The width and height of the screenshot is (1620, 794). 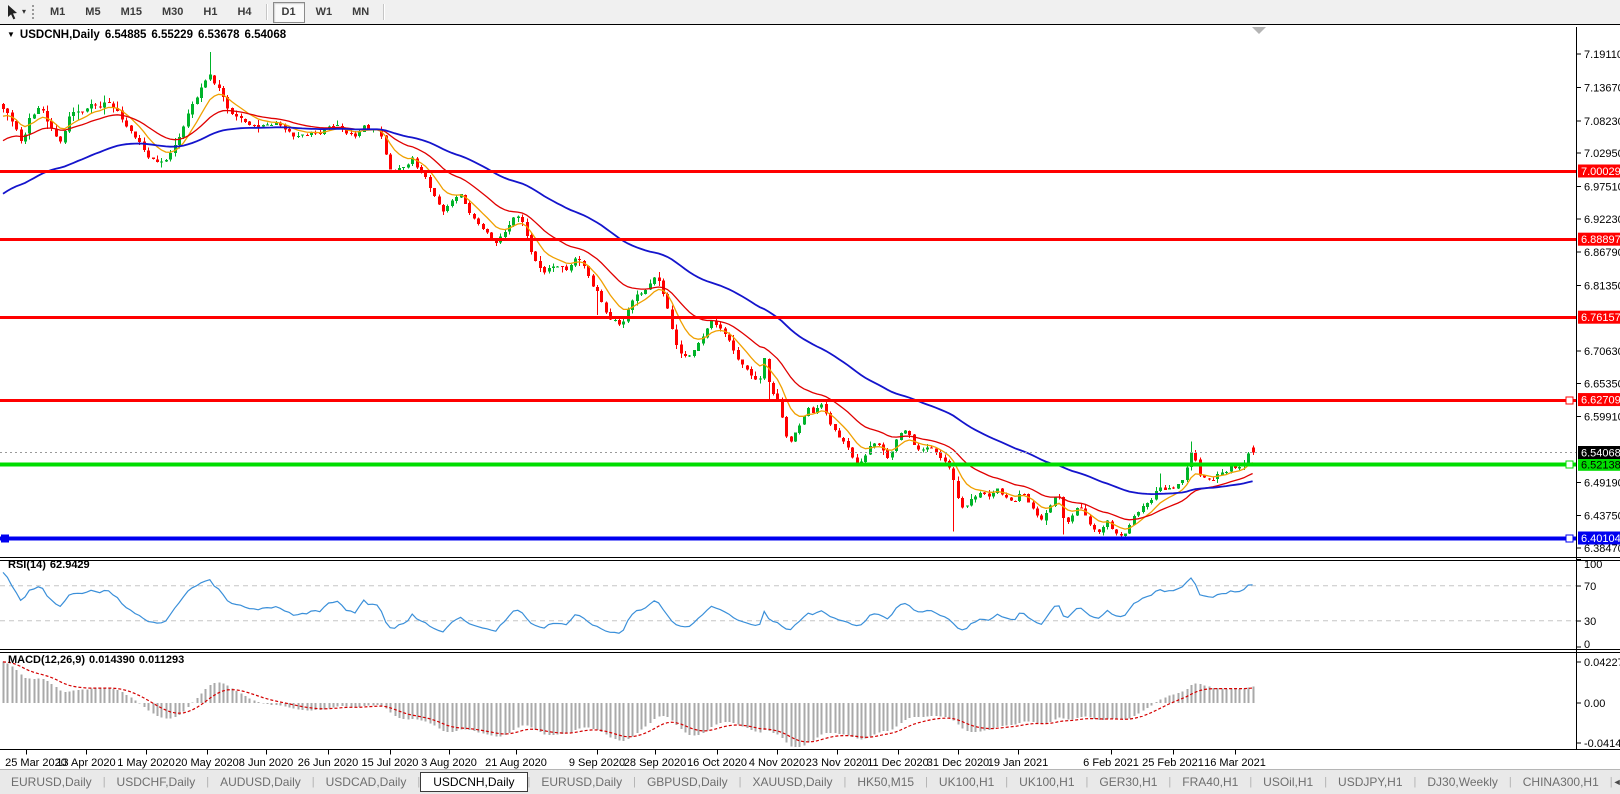 What do you see at coordinates (85, 763) in the screenshot?
I see `time-axis-tick: 13 Apr 2020` at bounding box center [85, 763].